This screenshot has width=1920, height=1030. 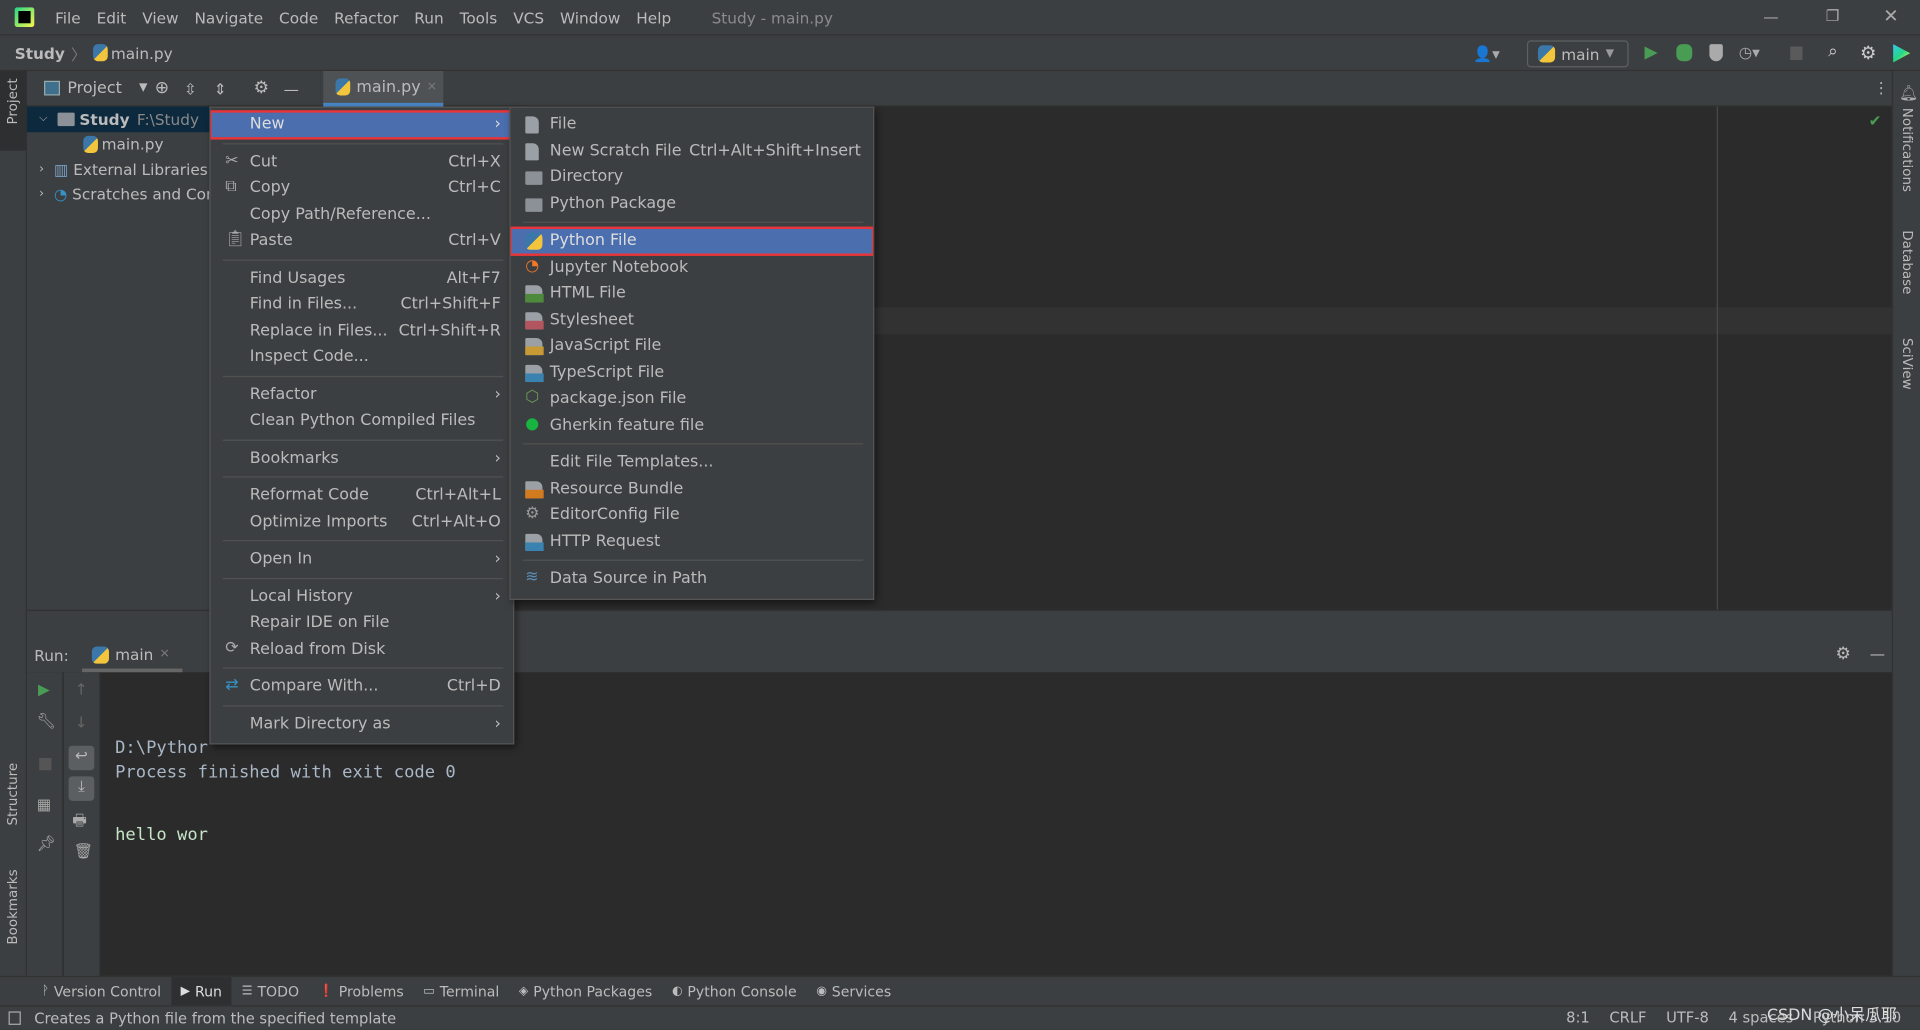 What do you see at coordinates (585, 991) in the screenshot?
I see `tool-button-python-packages: ◈ Python Packages` at bounding box center [585, 991].